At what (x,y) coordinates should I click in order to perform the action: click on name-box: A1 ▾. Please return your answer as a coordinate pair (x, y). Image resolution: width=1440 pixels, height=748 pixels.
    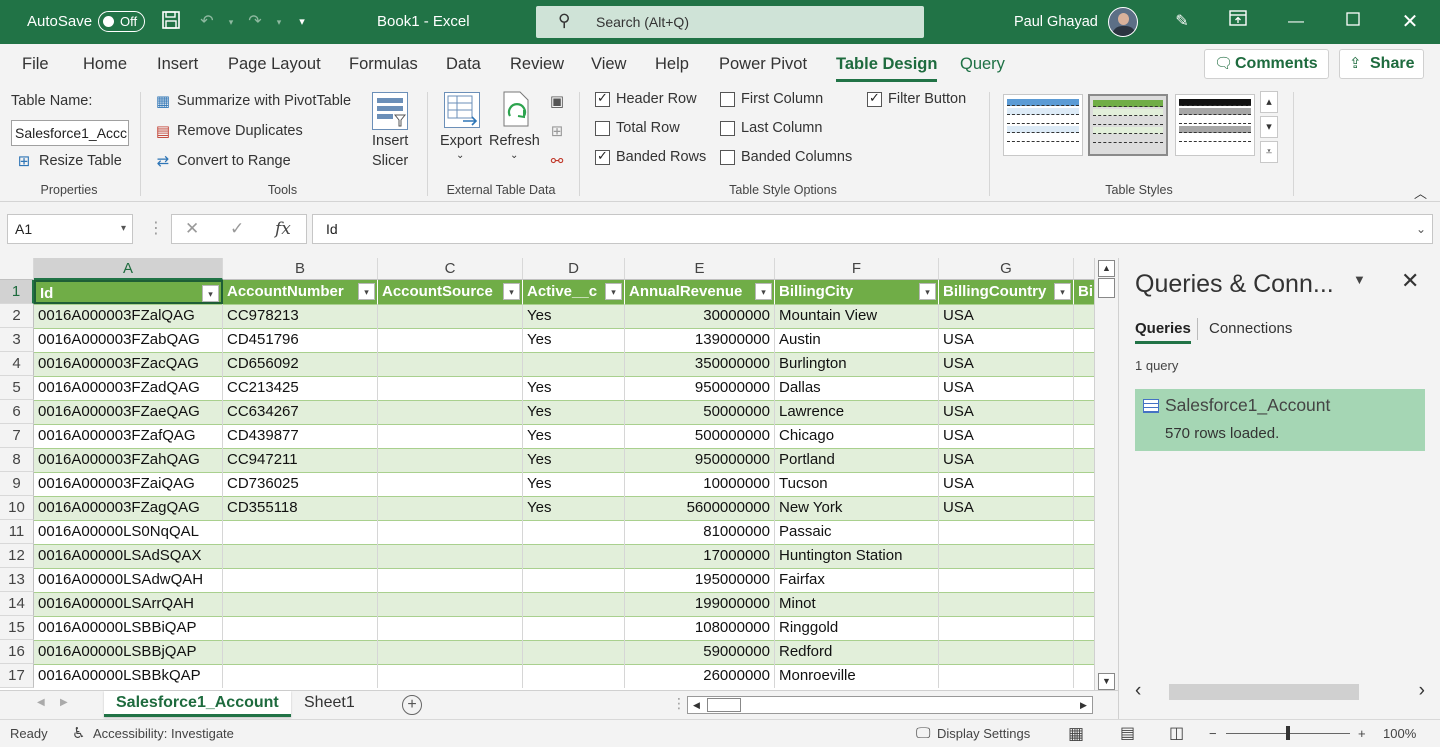
    Looking at the image, I should click on (70, 229).